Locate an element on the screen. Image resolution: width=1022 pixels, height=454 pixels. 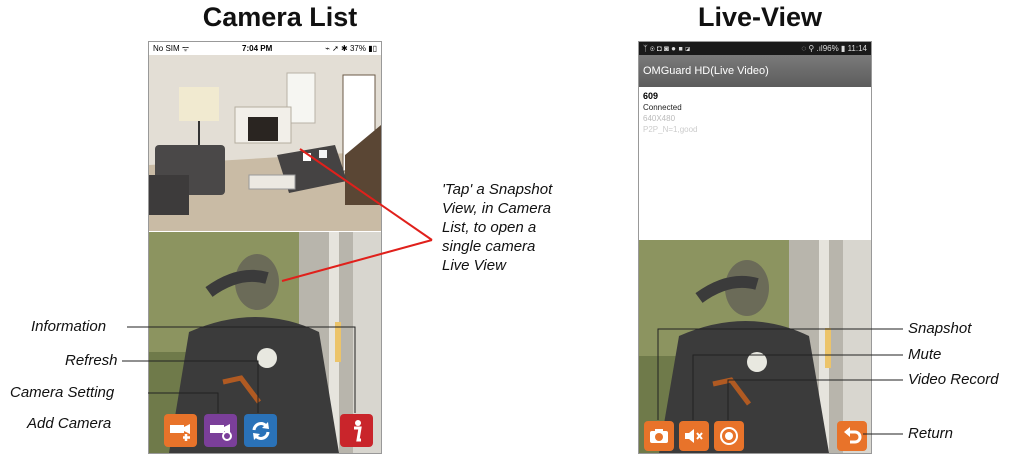
time-label: 11:14 is located at coordinates (857, 48).